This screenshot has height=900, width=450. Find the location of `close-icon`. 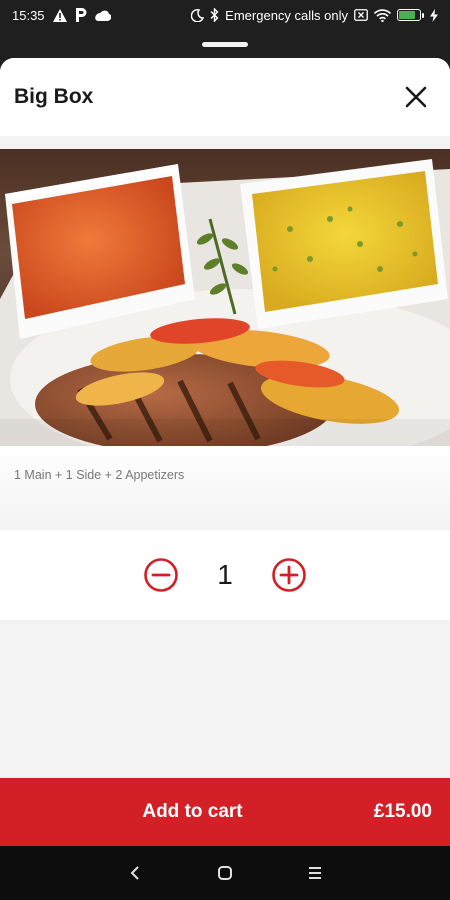

close-icon is located at coordinates (416, 97).